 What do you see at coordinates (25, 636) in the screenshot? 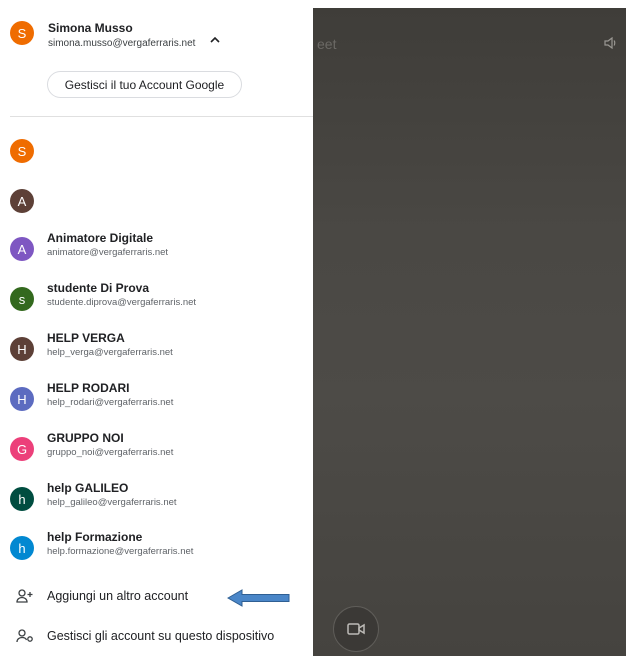
I see `manage-accounts-icon` at bounding box center [25, 636].